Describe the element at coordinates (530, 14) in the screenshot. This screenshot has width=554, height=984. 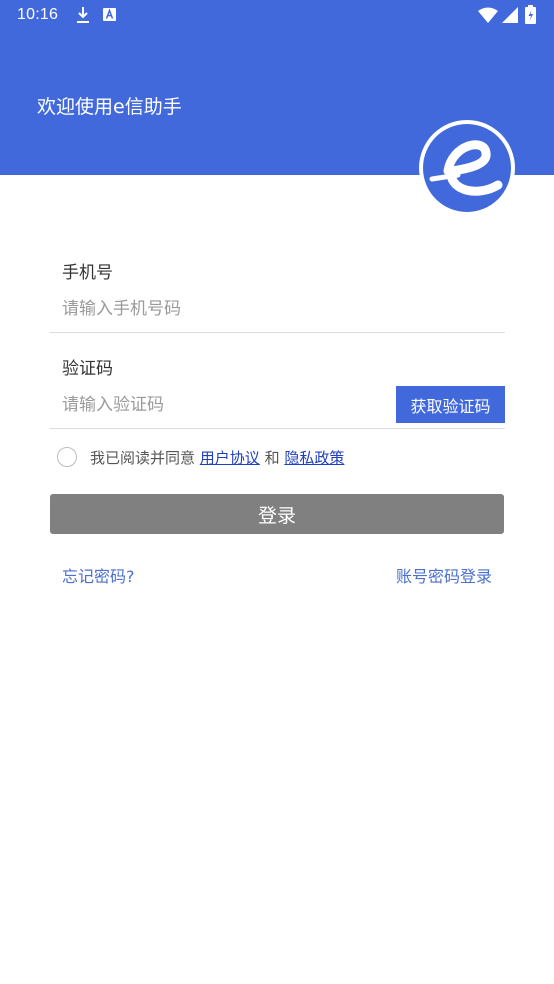
I see `battery-icon` at that location.